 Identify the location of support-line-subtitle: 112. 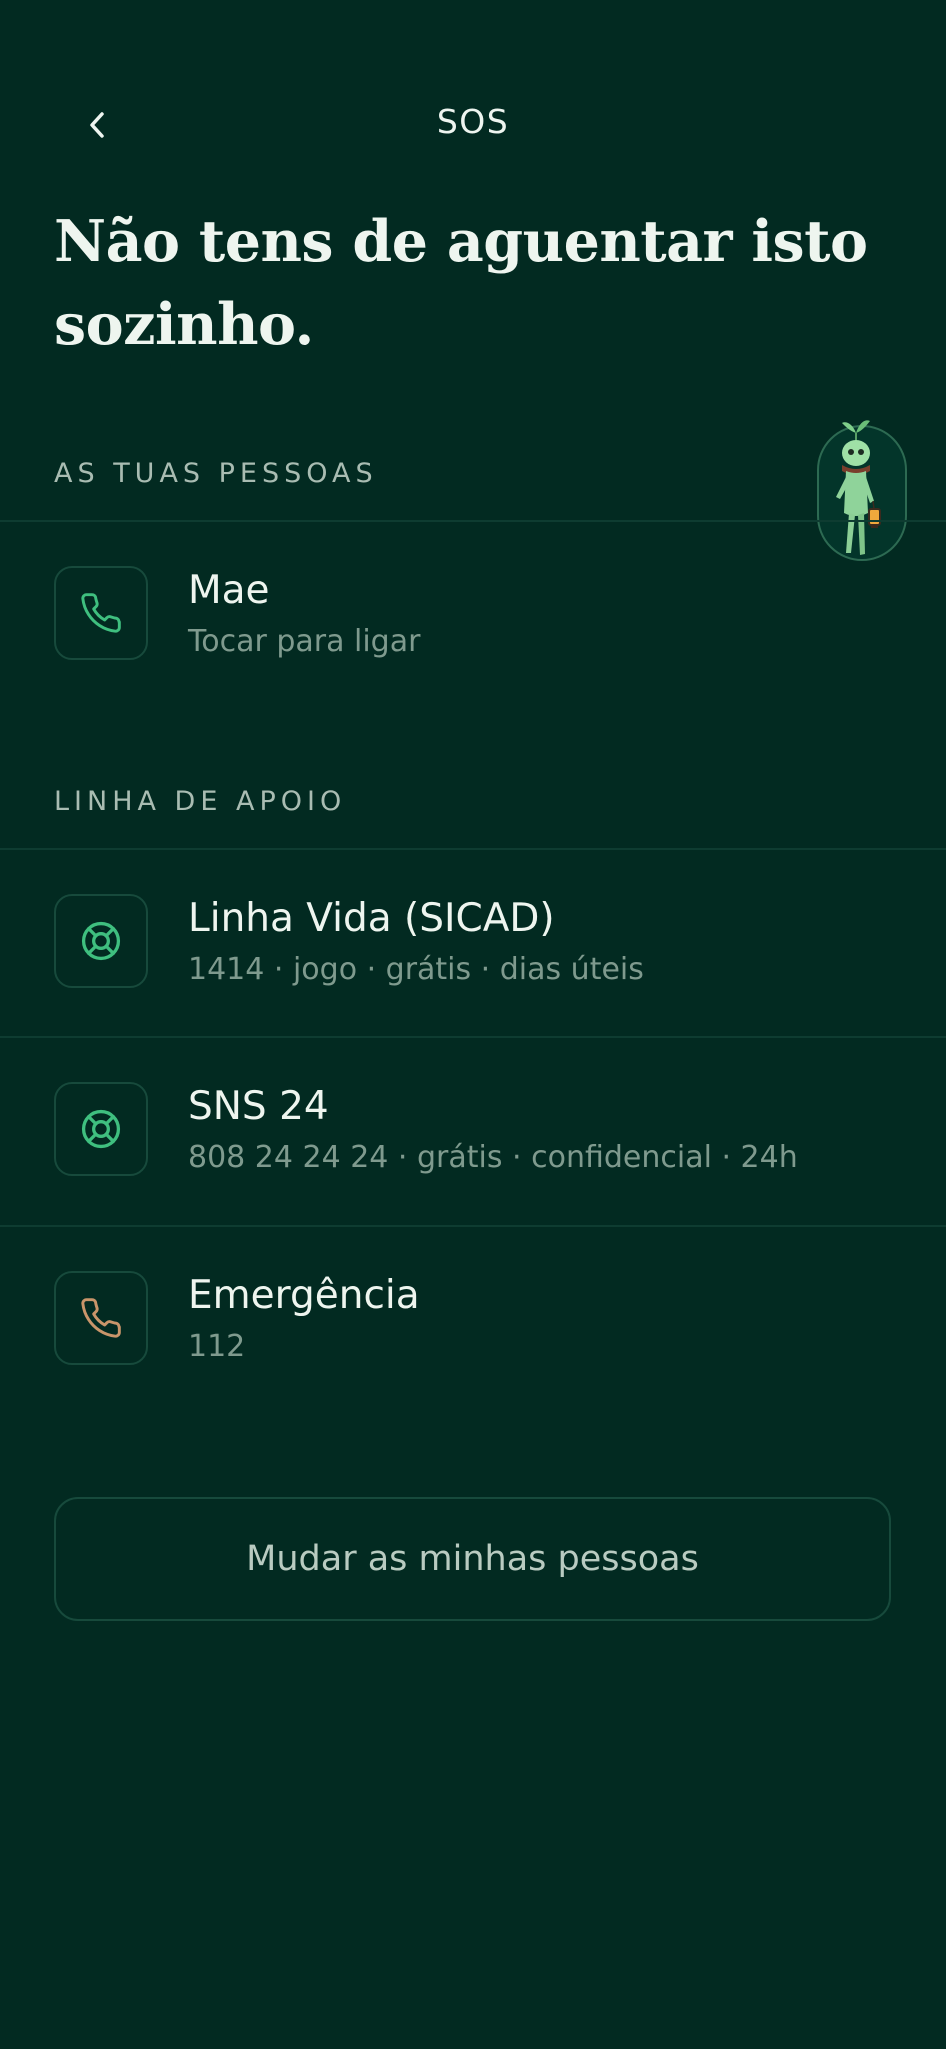
(217, 1346).